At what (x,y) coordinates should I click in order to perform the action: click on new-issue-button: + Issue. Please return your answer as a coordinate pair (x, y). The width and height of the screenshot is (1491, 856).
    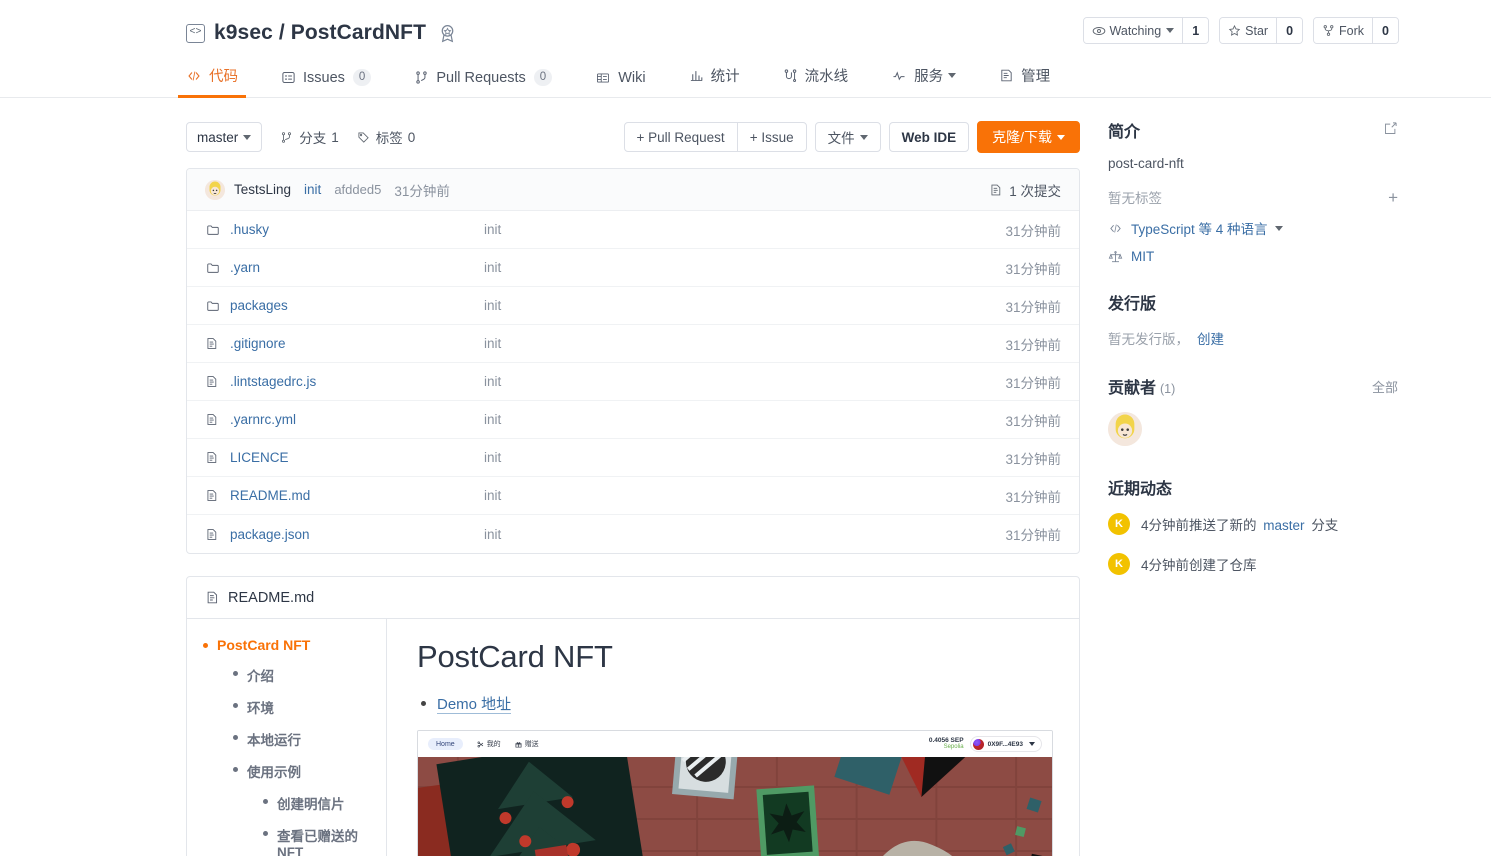
    Looking at the image, I should click on (771, 137).